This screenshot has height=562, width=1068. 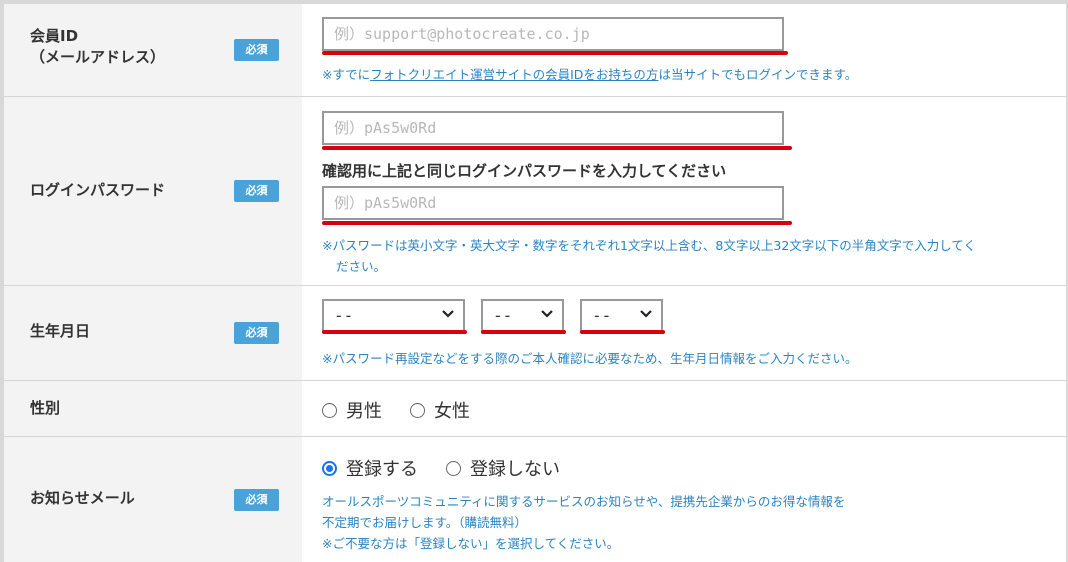 What do you see at coordinates (346, 74) in the screenshot?
I see `member-id-note-prefix: ※すでに` at bounding box center [346, 74].